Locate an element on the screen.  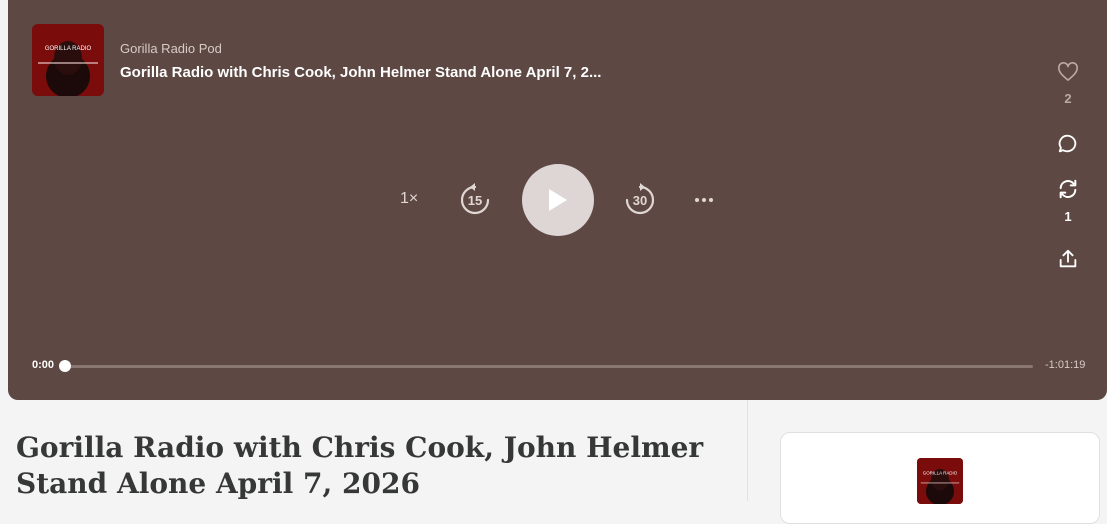
restack-count: 1 is located at coordinates (1068, 216).